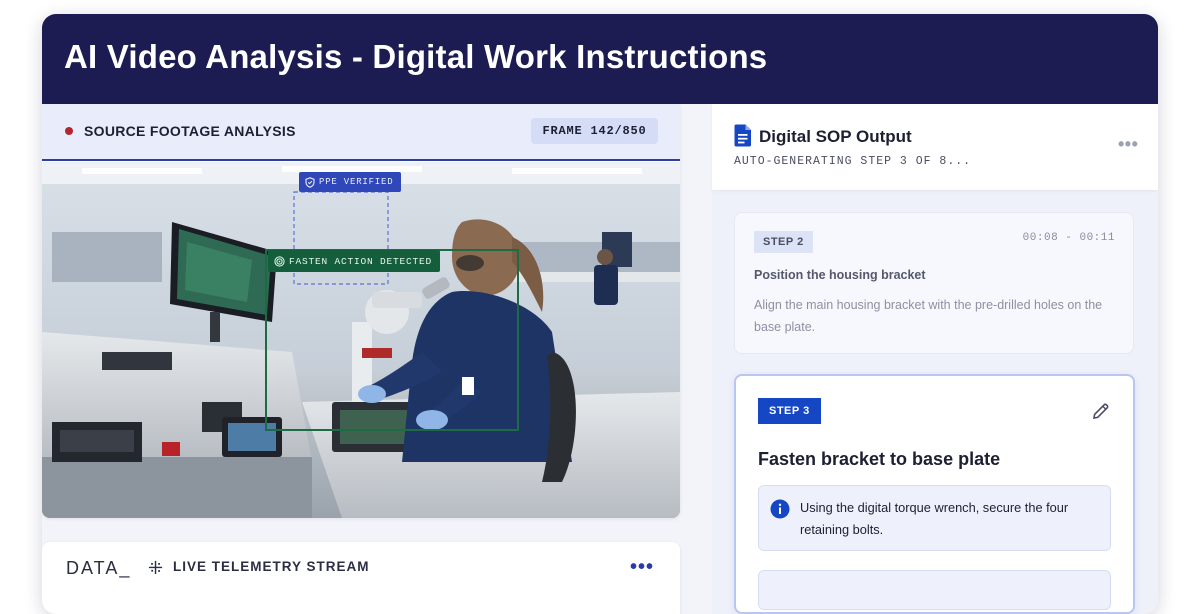 The image size is (1200, 614). What do you see at coordinates (594, 131) in the screenshot?
I see `frame-counter-badge: FRAME 142/850` at bounding box center [594, 131].